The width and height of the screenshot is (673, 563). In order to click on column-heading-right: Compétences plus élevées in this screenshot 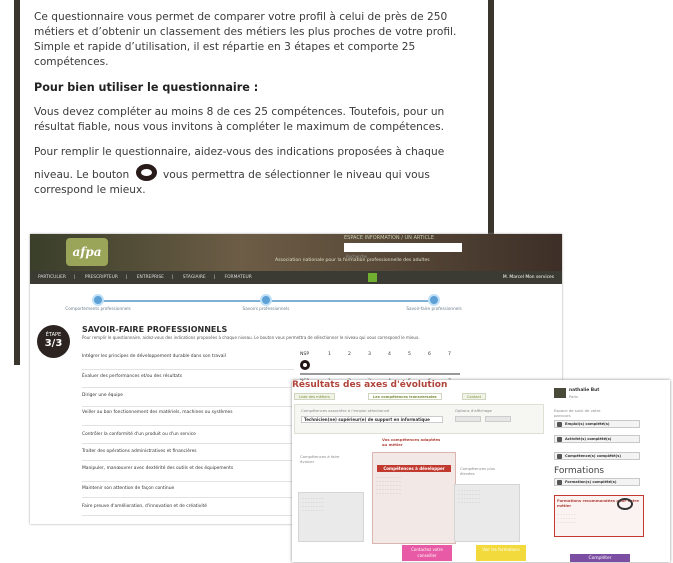, I will do `click(478, 471)`.